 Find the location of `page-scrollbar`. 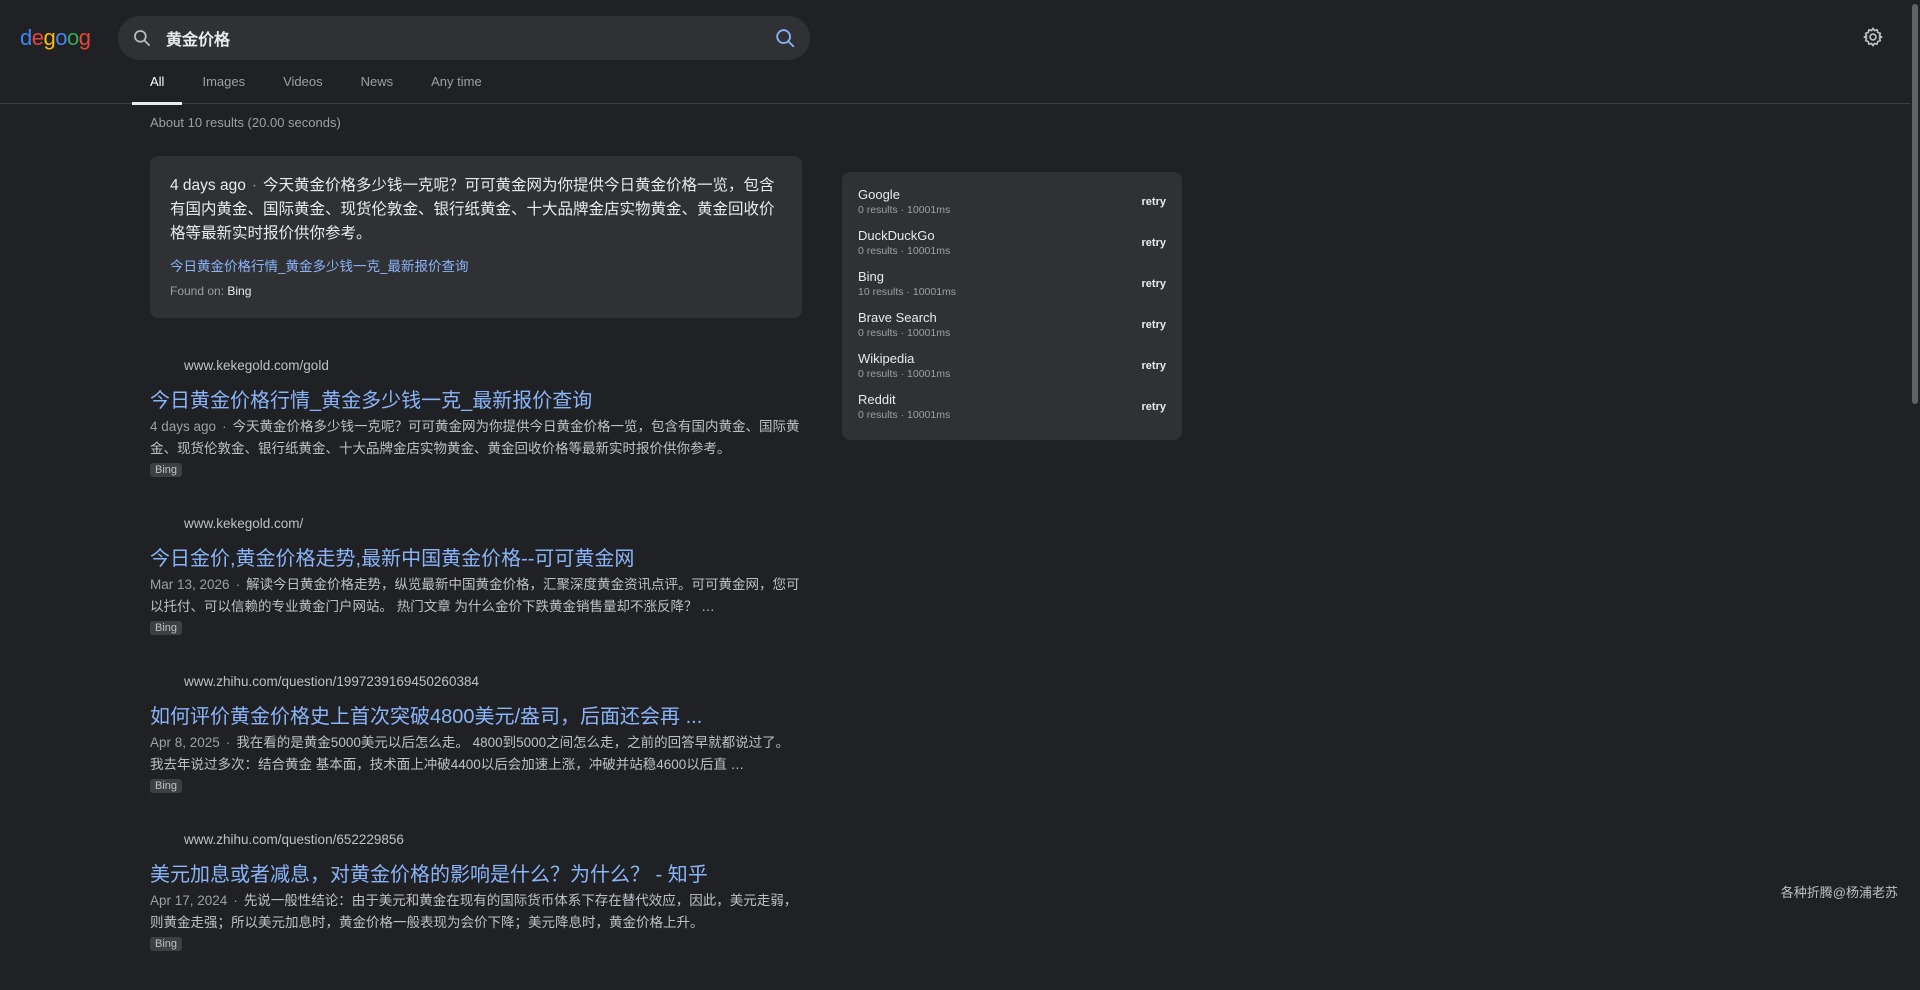

page-scrollbar is located at coordinates (1915, 459).